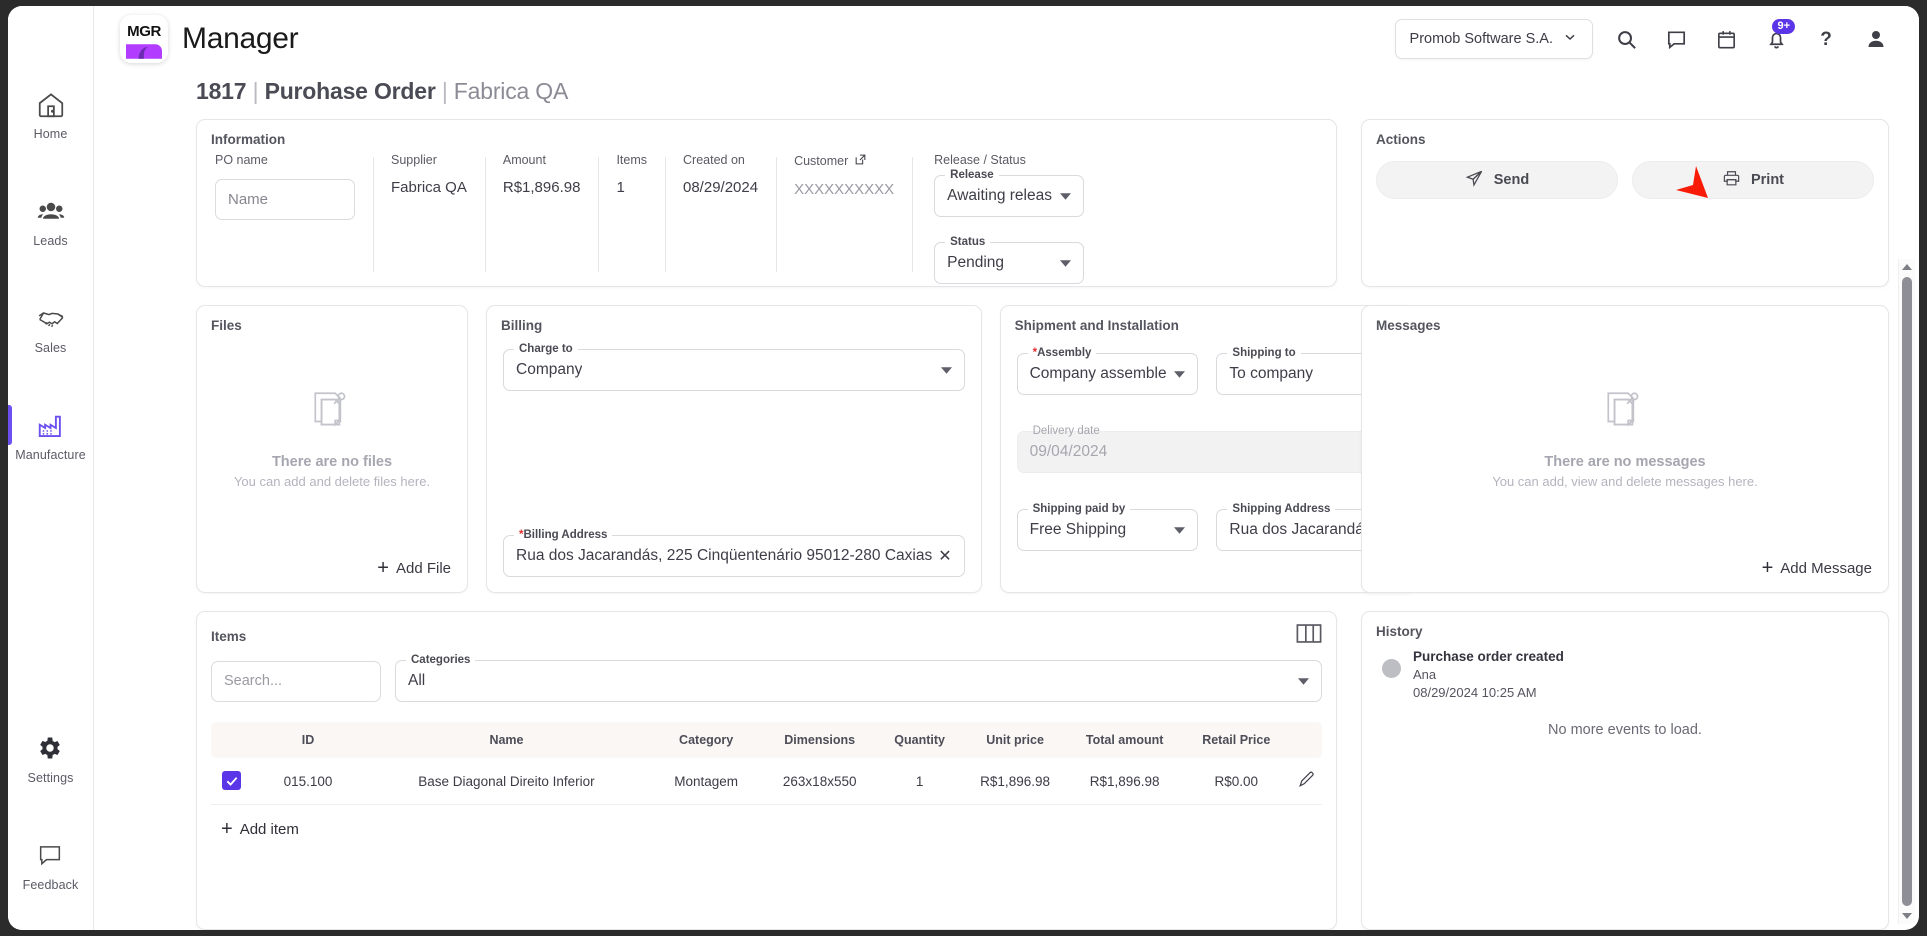  I want to click on send-icon, so click(1474, 180).